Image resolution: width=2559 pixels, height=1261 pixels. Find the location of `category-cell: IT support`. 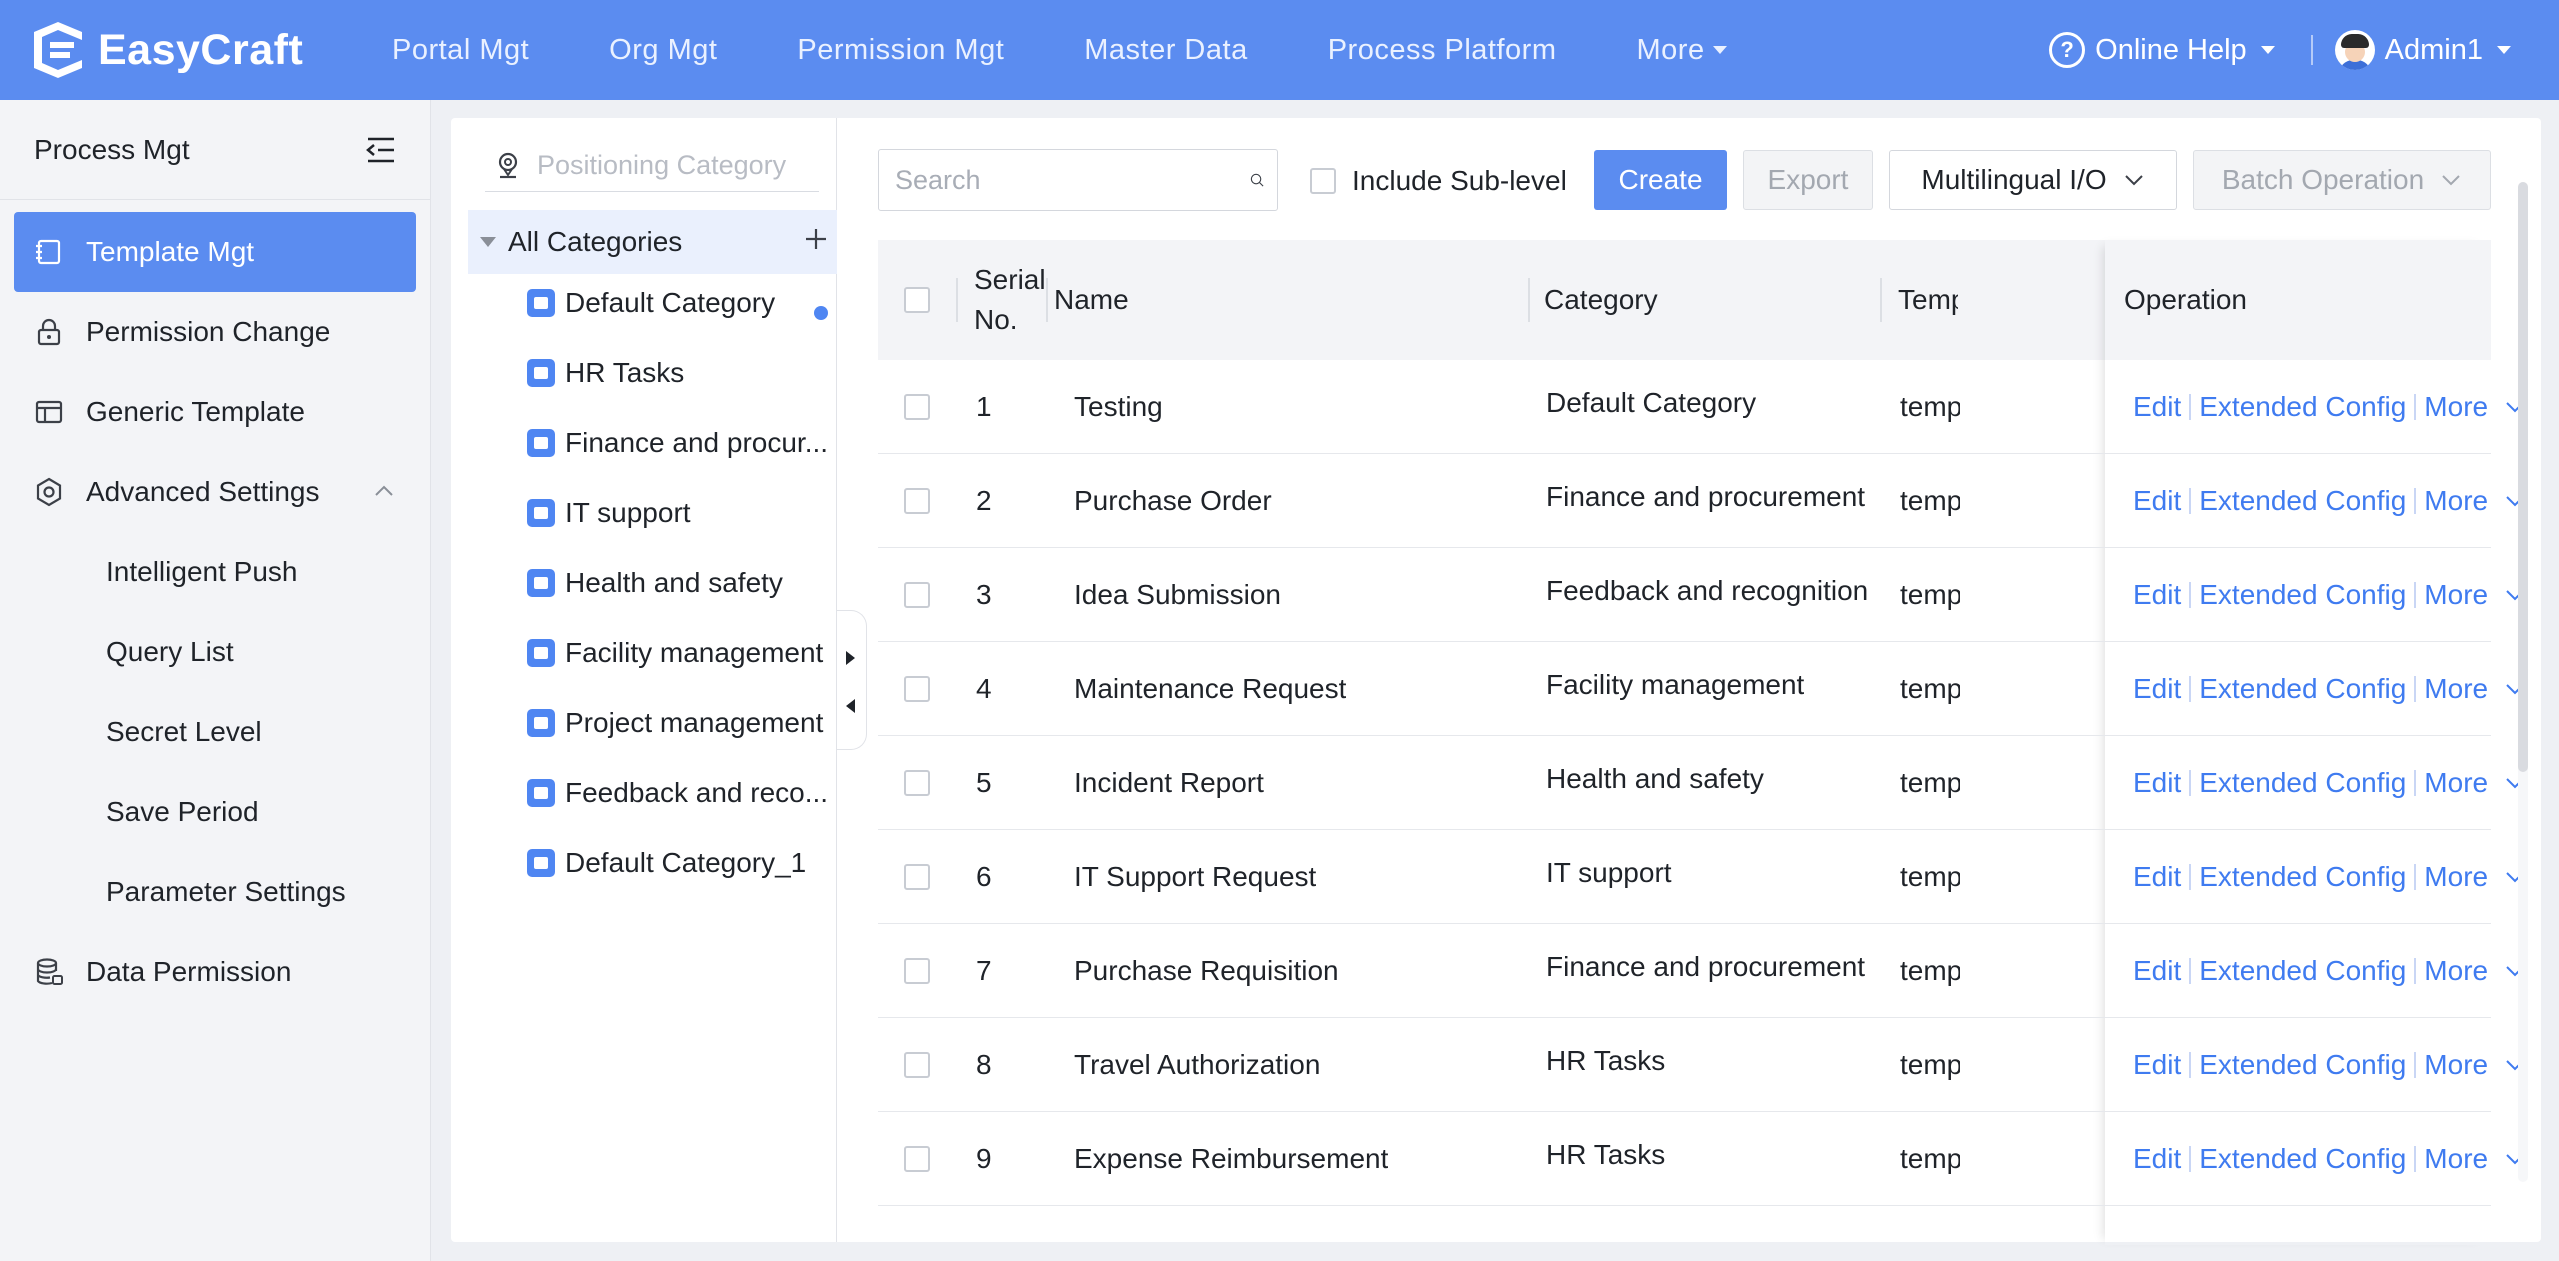

category-cell: IT support is located at coordinates (1609, 872).